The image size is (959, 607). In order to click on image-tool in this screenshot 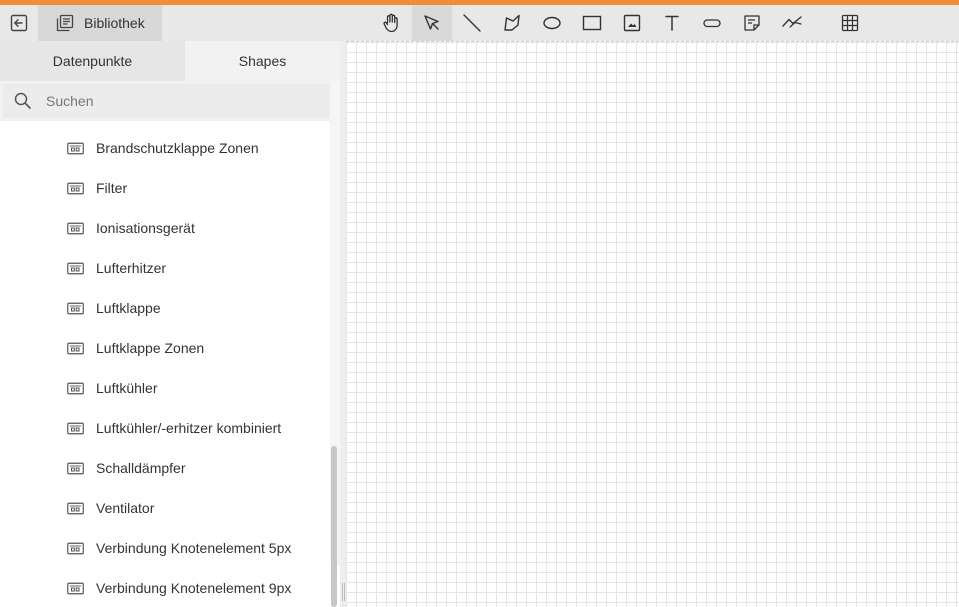, I will do `click(632, 23)`.